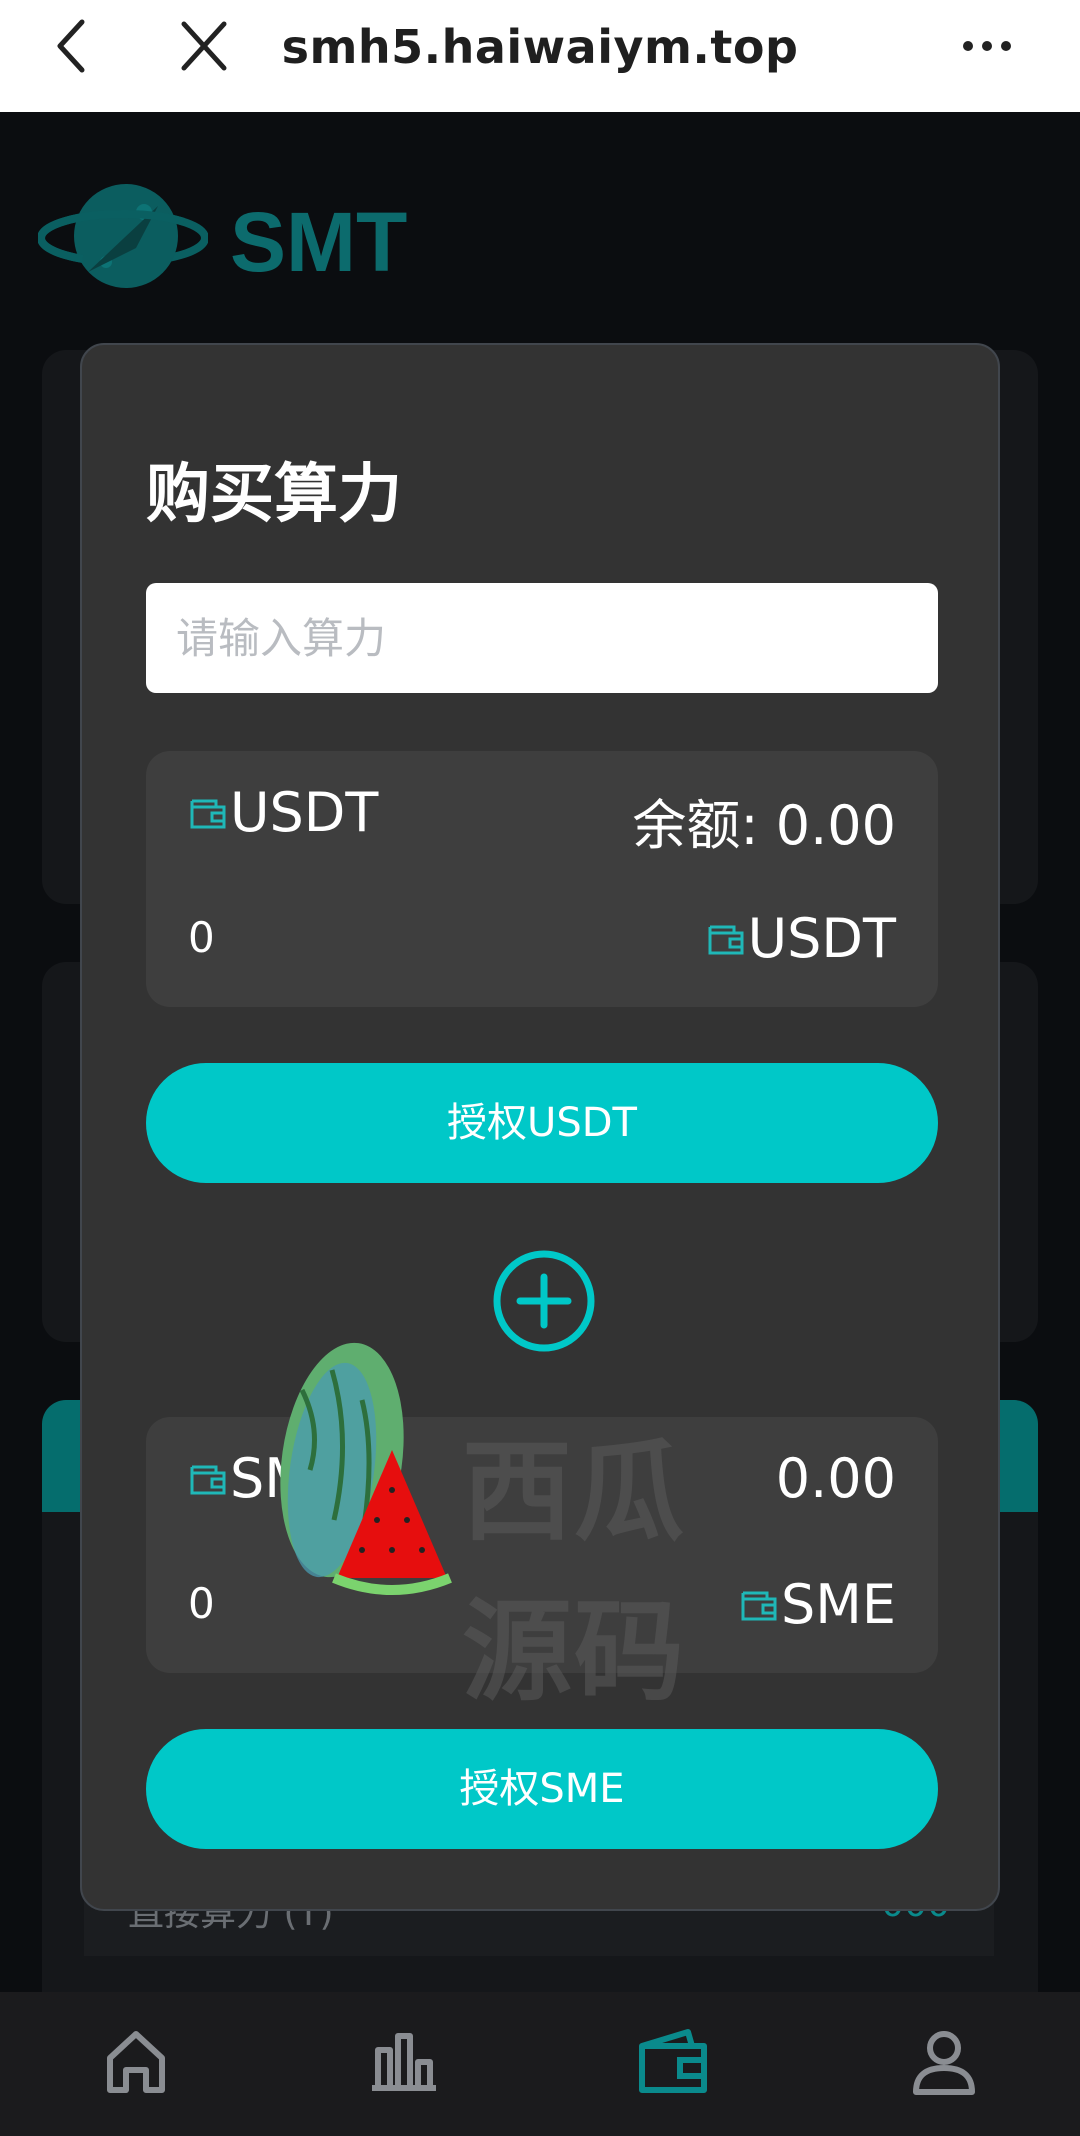 This screenshot has width=1080, height=2136. What do you see at coordinates (542, 638) in the screenshot?
I see `hashpower-input` at bounding box center [542, 638].